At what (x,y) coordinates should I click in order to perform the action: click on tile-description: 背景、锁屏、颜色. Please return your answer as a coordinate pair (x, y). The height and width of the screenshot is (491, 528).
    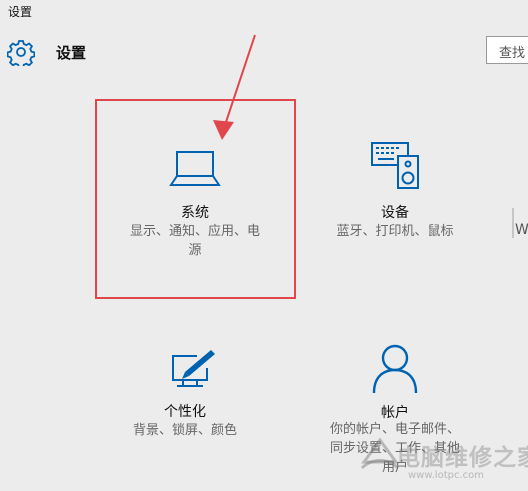
    Looking at the image, I should click on (184, 430).